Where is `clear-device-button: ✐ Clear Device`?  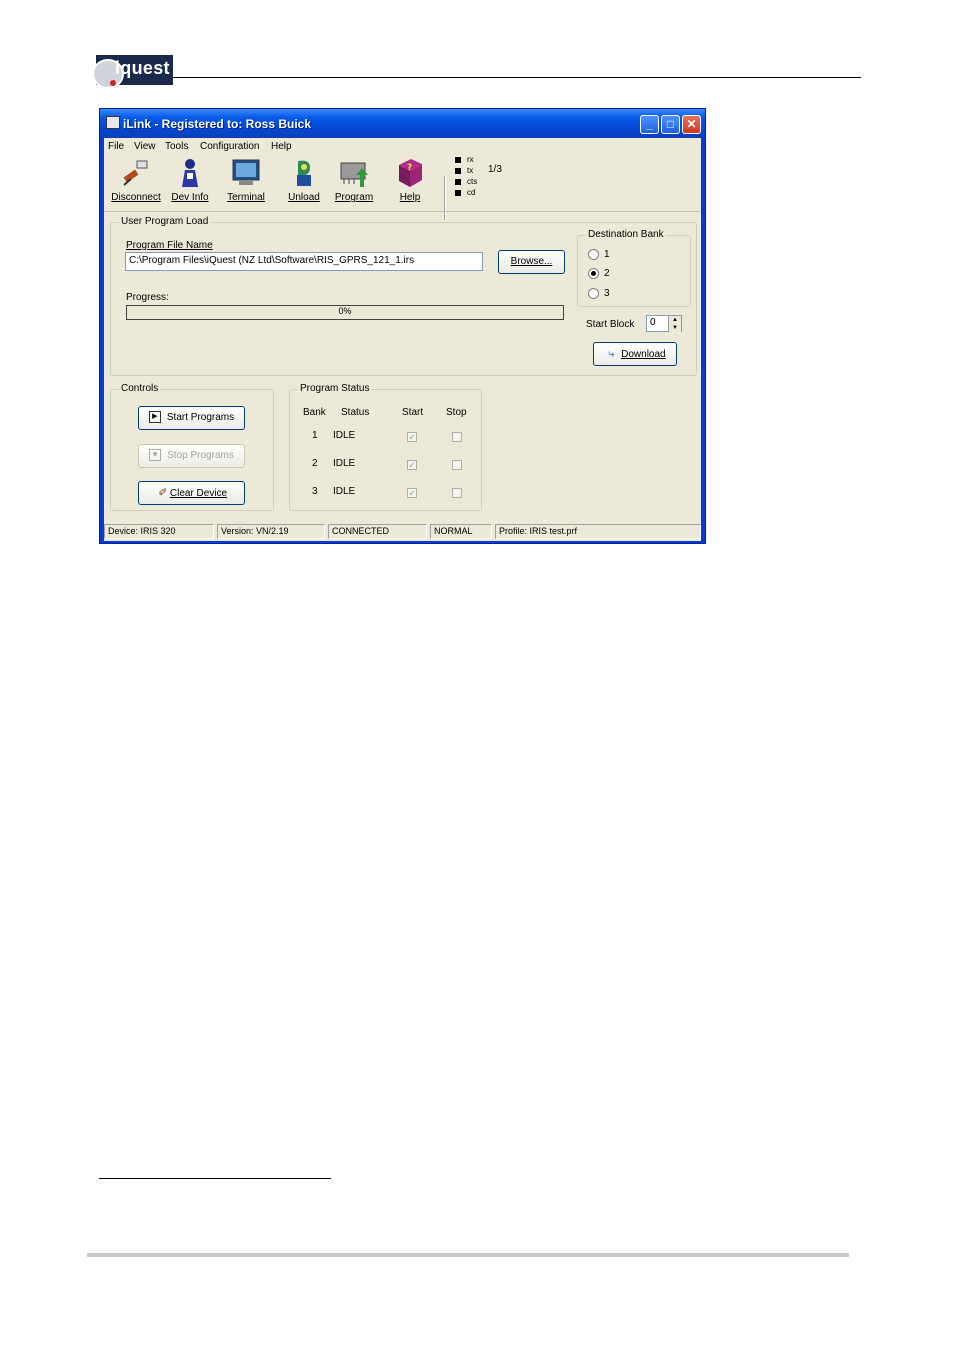 clear-device-button: ✐ Clear Device is located at coordinates (191, 493).